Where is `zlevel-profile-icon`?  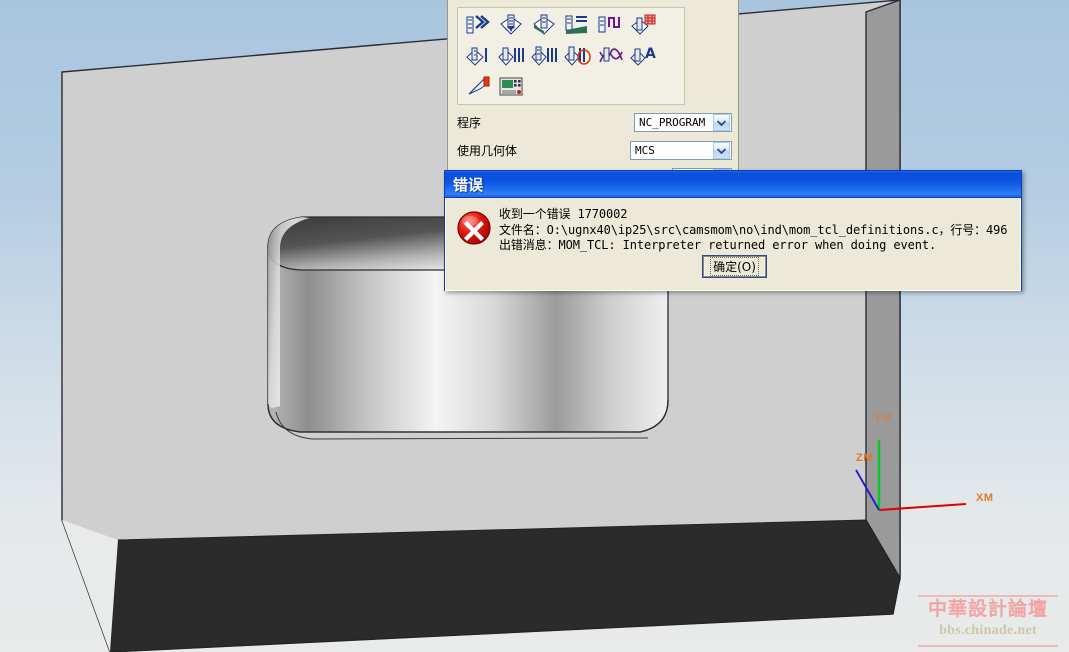 zlevel-profile-icon is located at coordinates (544, 26).